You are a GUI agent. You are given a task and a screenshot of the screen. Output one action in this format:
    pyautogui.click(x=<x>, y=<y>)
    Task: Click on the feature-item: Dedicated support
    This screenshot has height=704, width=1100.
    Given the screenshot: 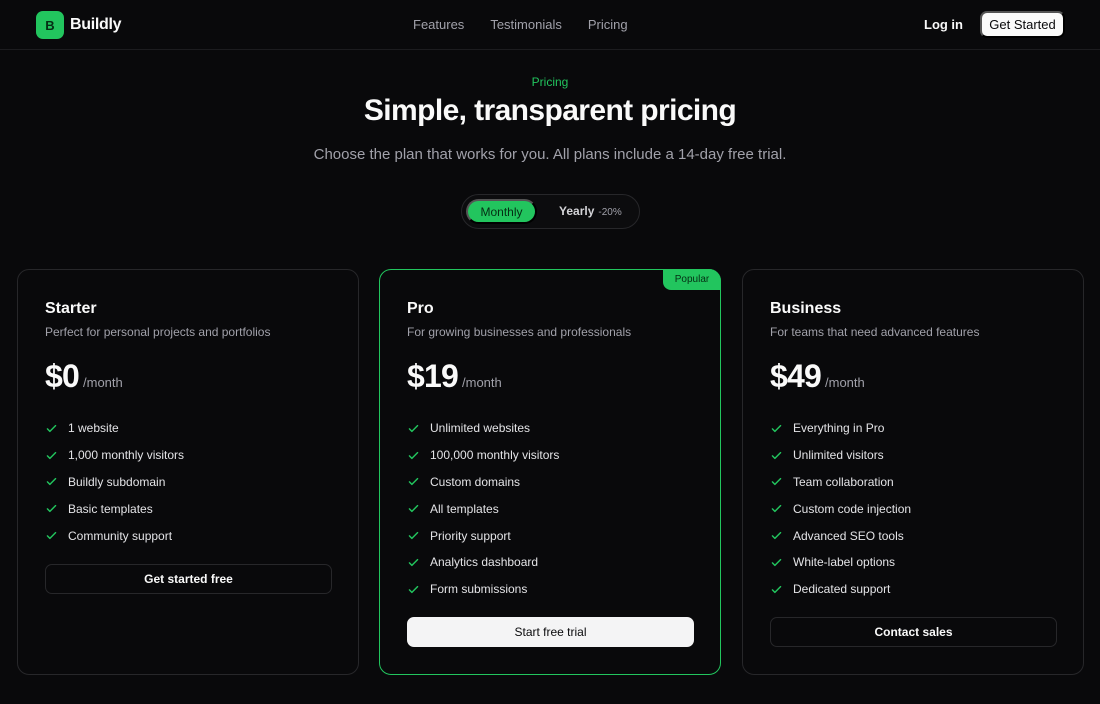 What is the action you would take?
    pyautogui.click(x=840, y=589)
    